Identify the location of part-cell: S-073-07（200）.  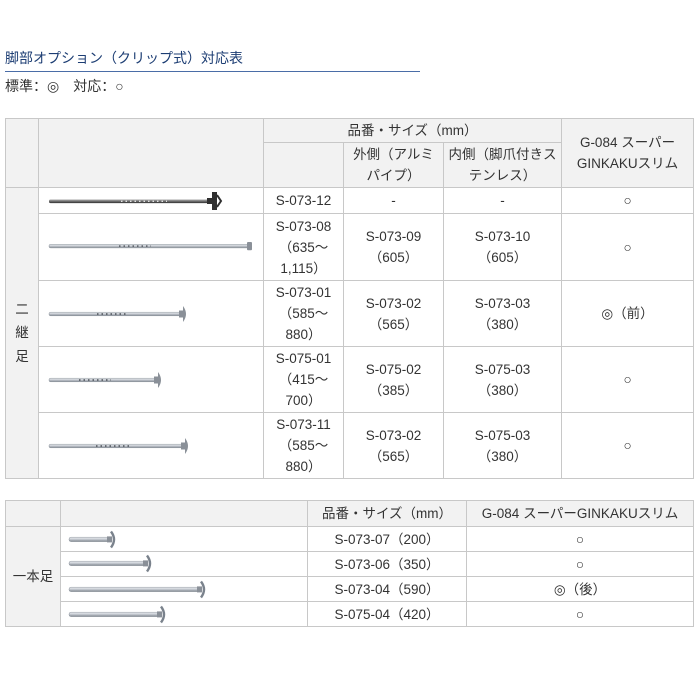
(387, 539).